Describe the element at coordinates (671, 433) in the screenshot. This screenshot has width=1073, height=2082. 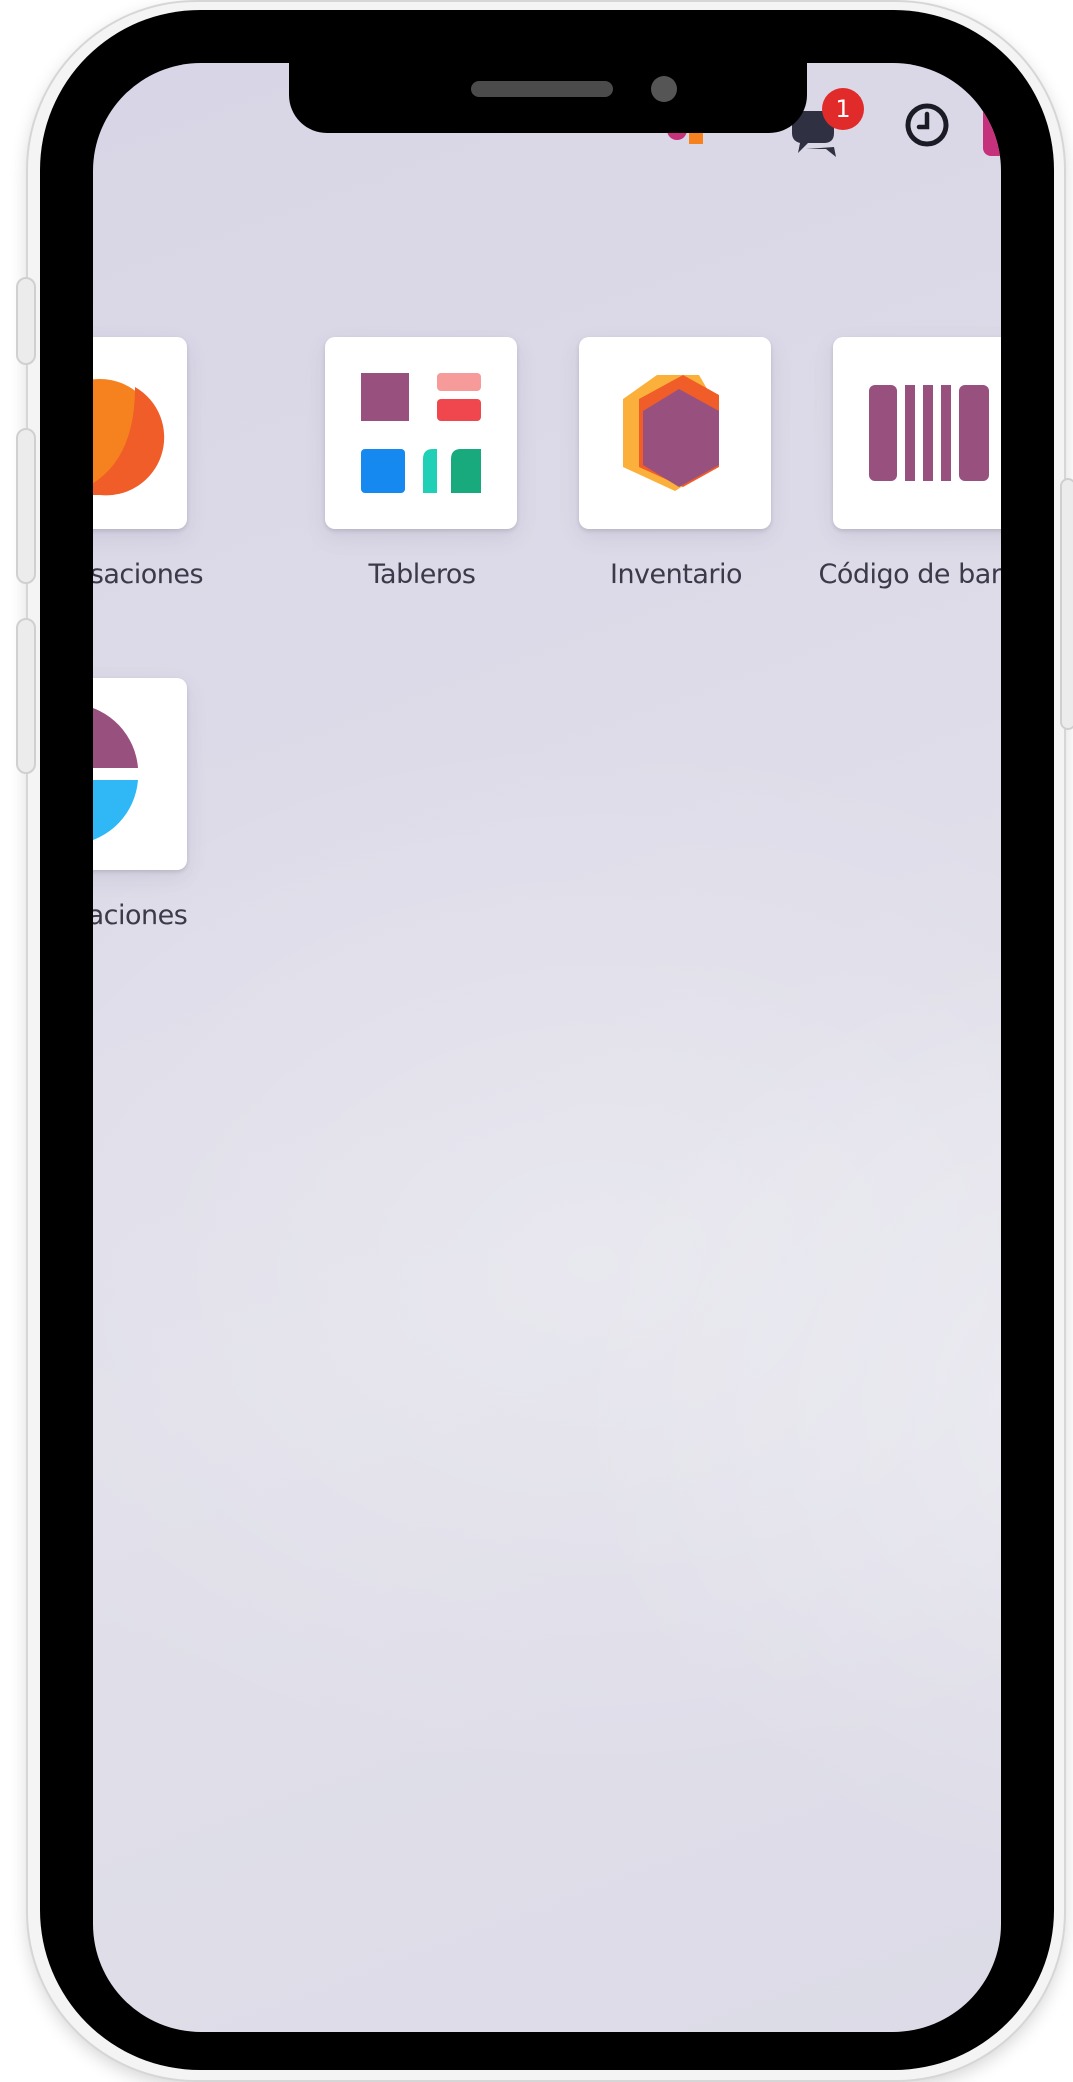
I see `cube-icon` at that location.